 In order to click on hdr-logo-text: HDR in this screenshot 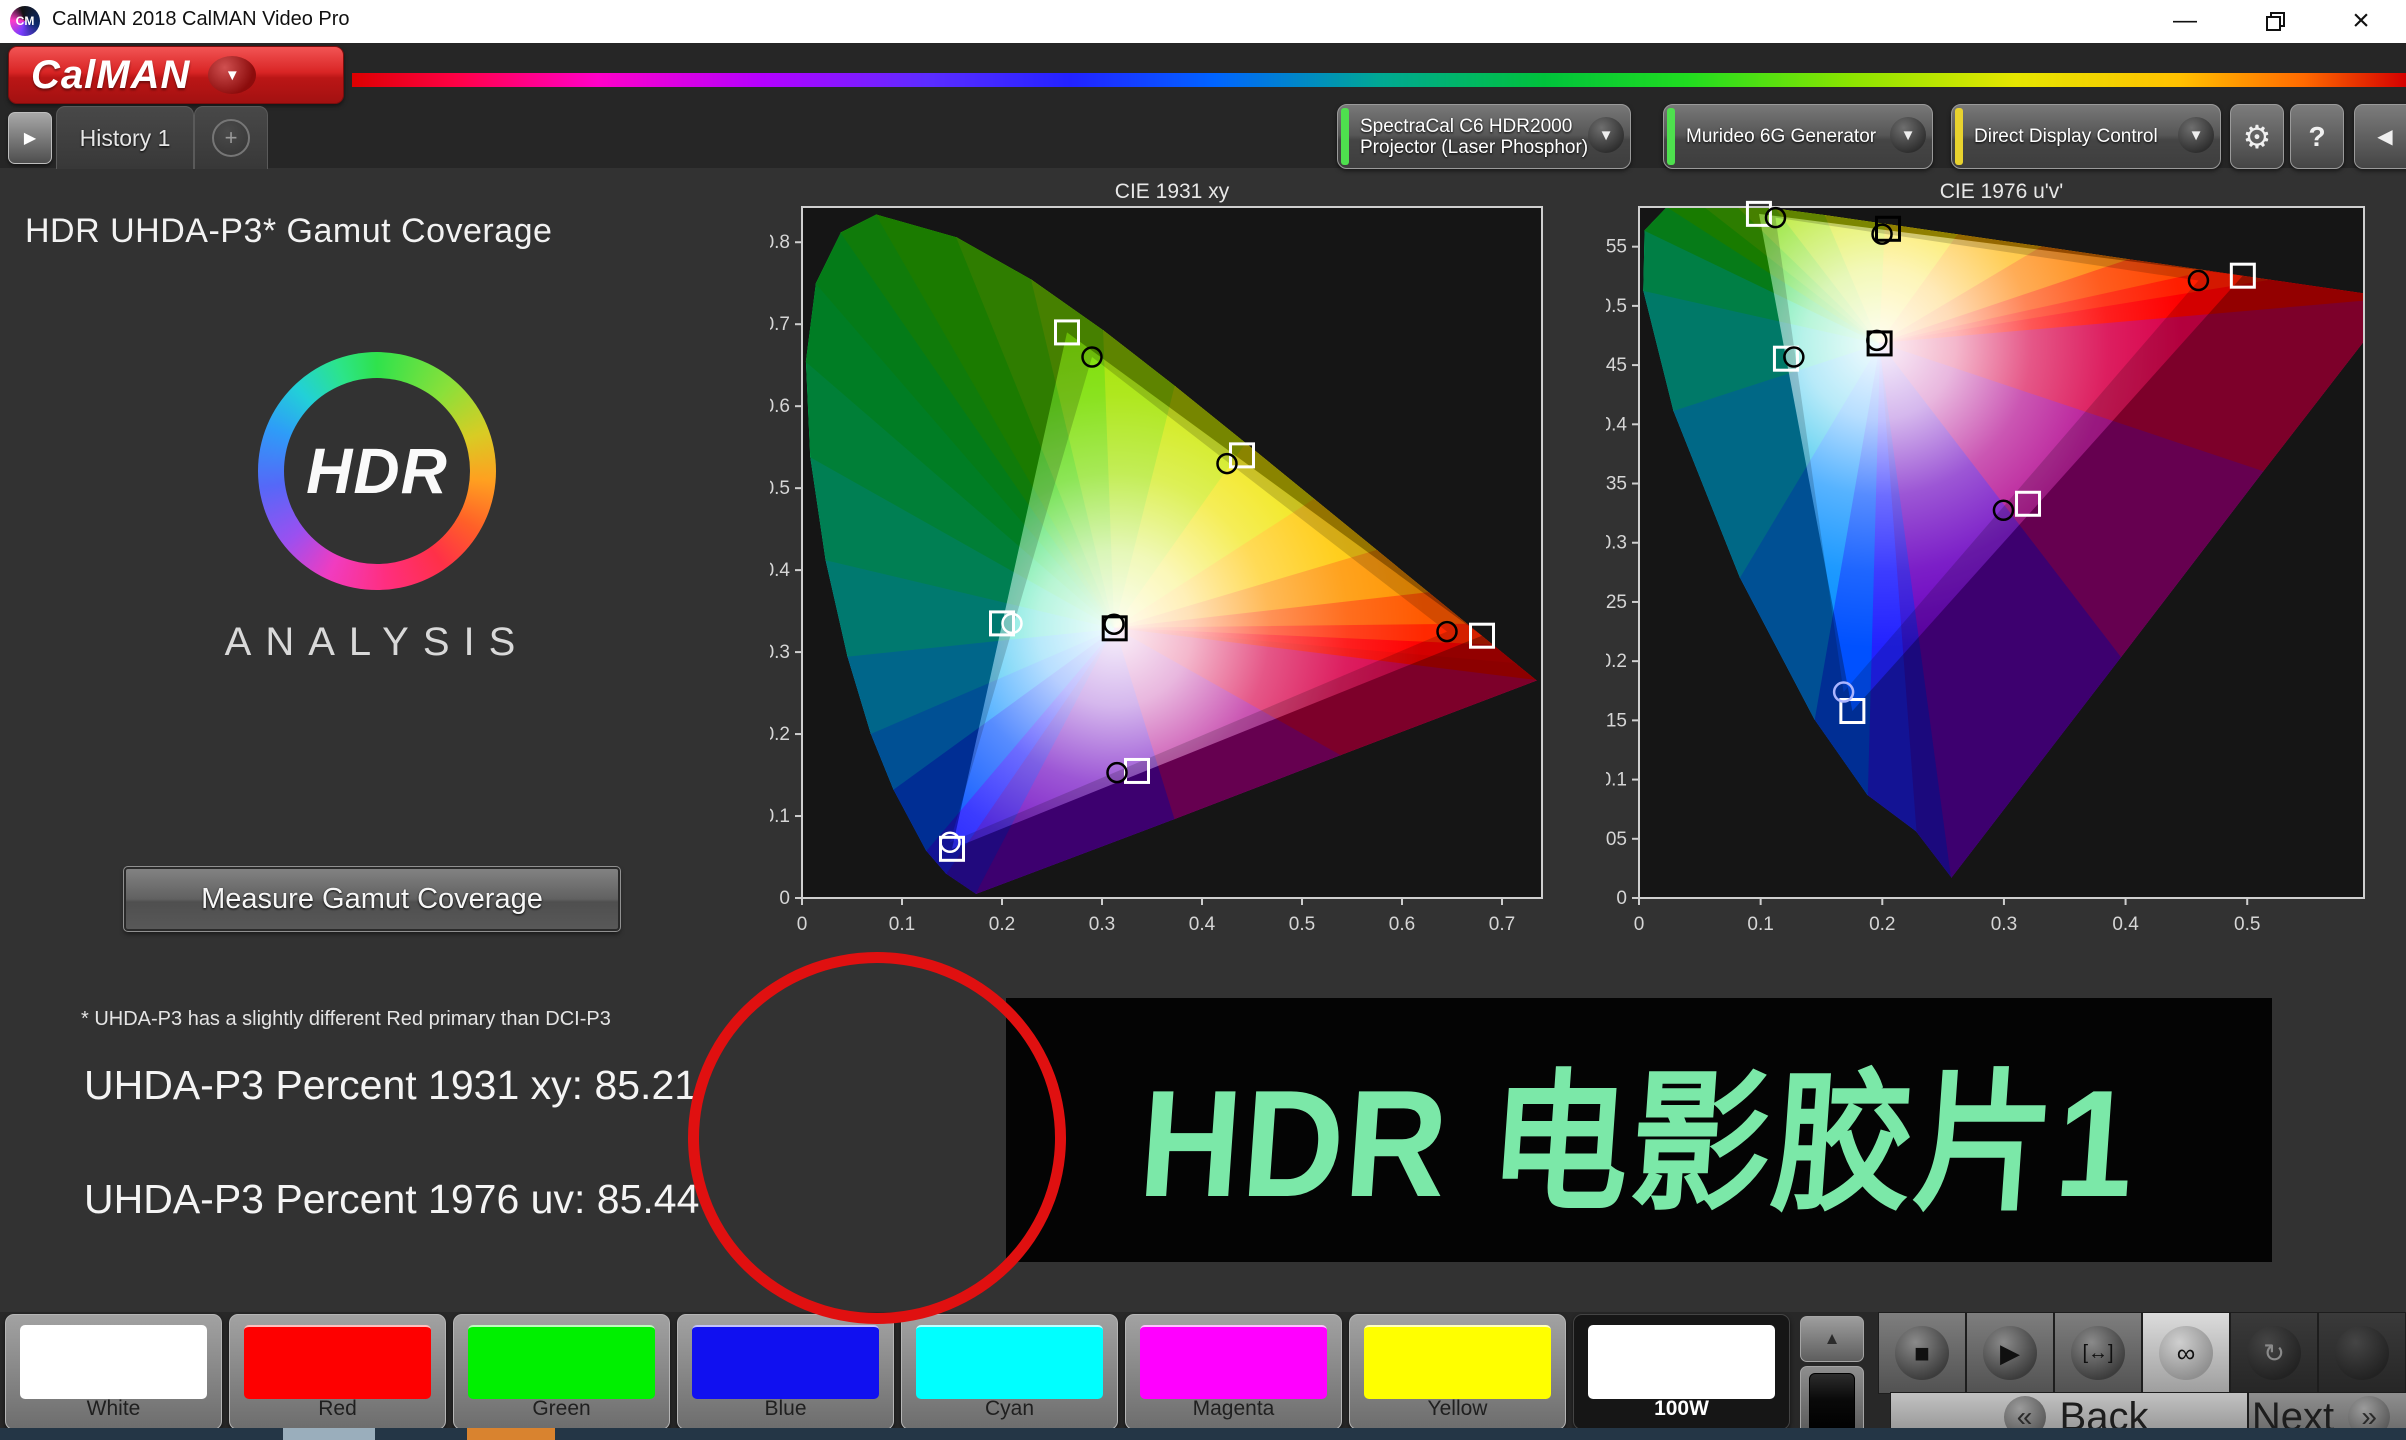, I will do `click(377, 471)`.